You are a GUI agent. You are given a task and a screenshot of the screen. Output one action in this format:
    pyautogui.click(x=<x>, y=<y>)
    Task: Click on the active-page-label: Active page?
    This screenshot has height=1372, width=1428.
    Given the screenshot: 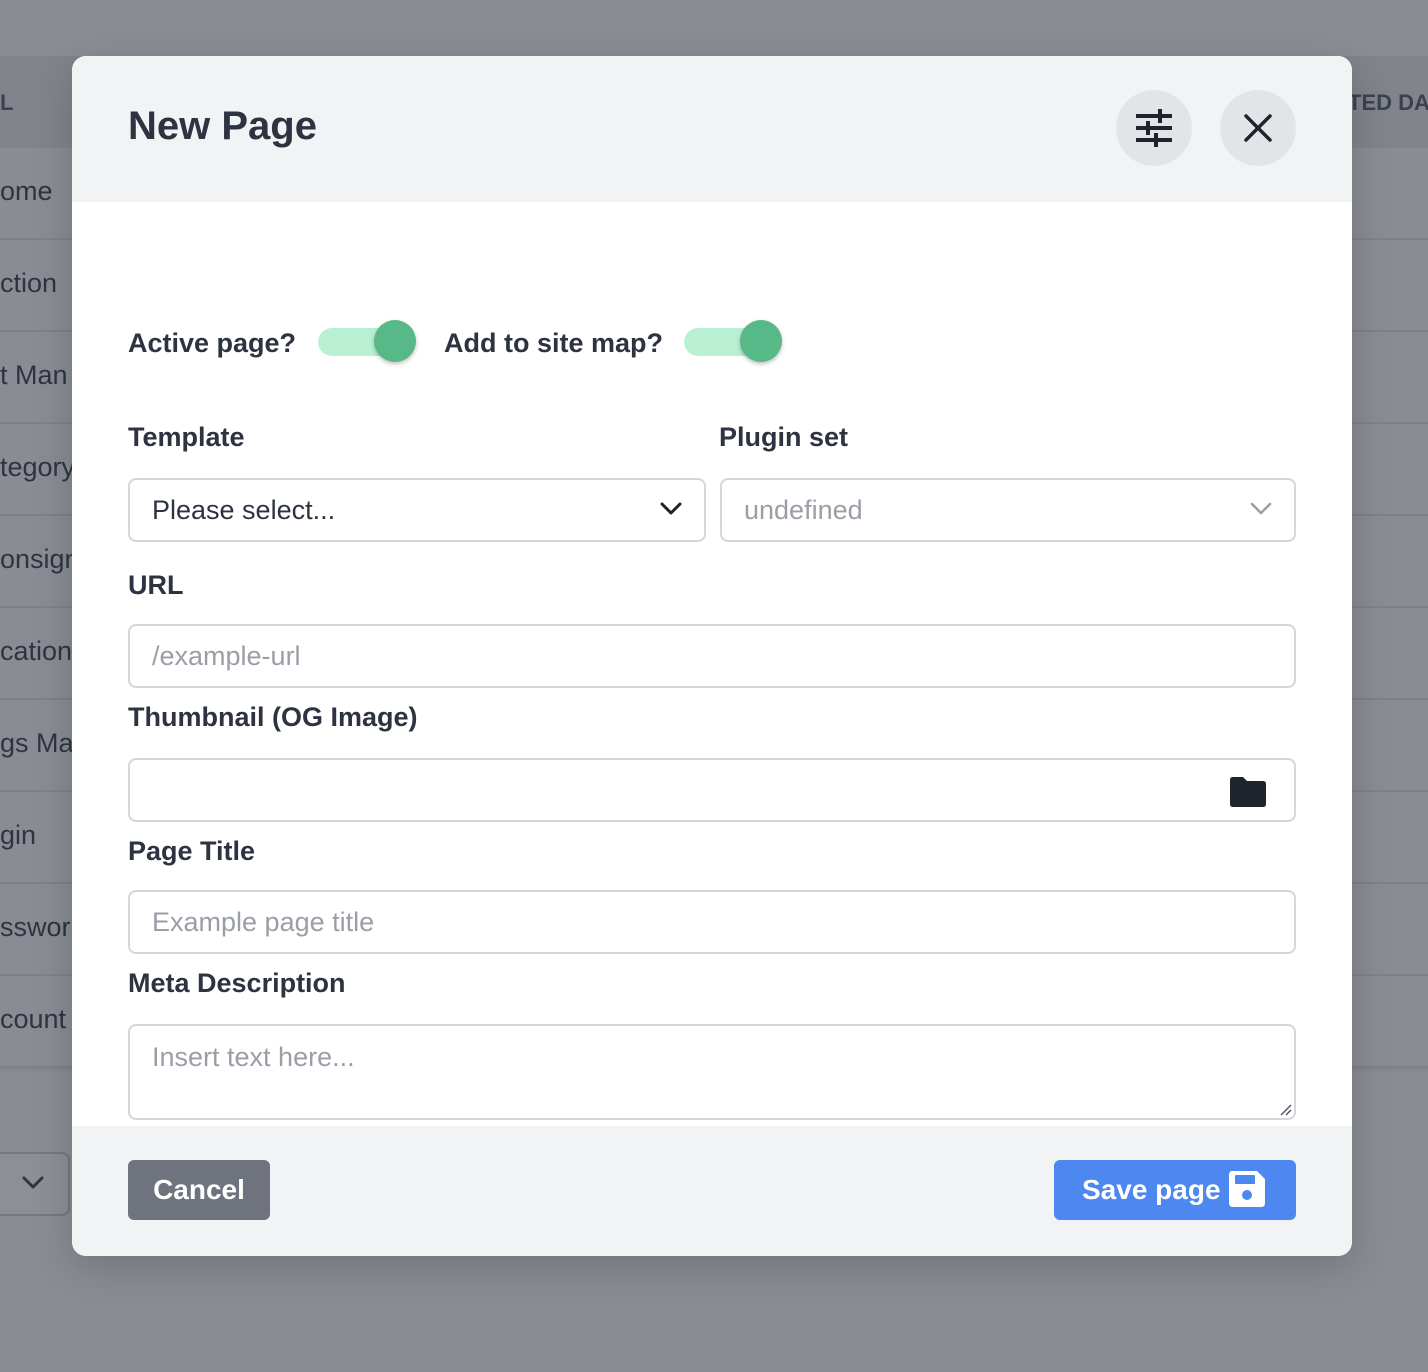 What is the action you would take?
    pyautogui.click(x=212, y=343)
    